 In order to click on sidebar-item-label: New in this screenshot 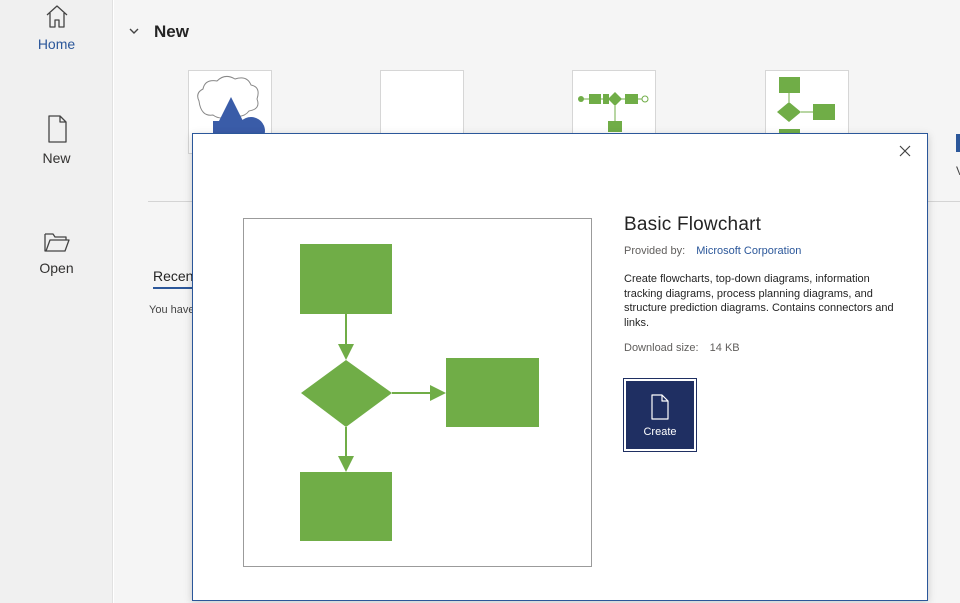, I will do `click(56, 158)`.